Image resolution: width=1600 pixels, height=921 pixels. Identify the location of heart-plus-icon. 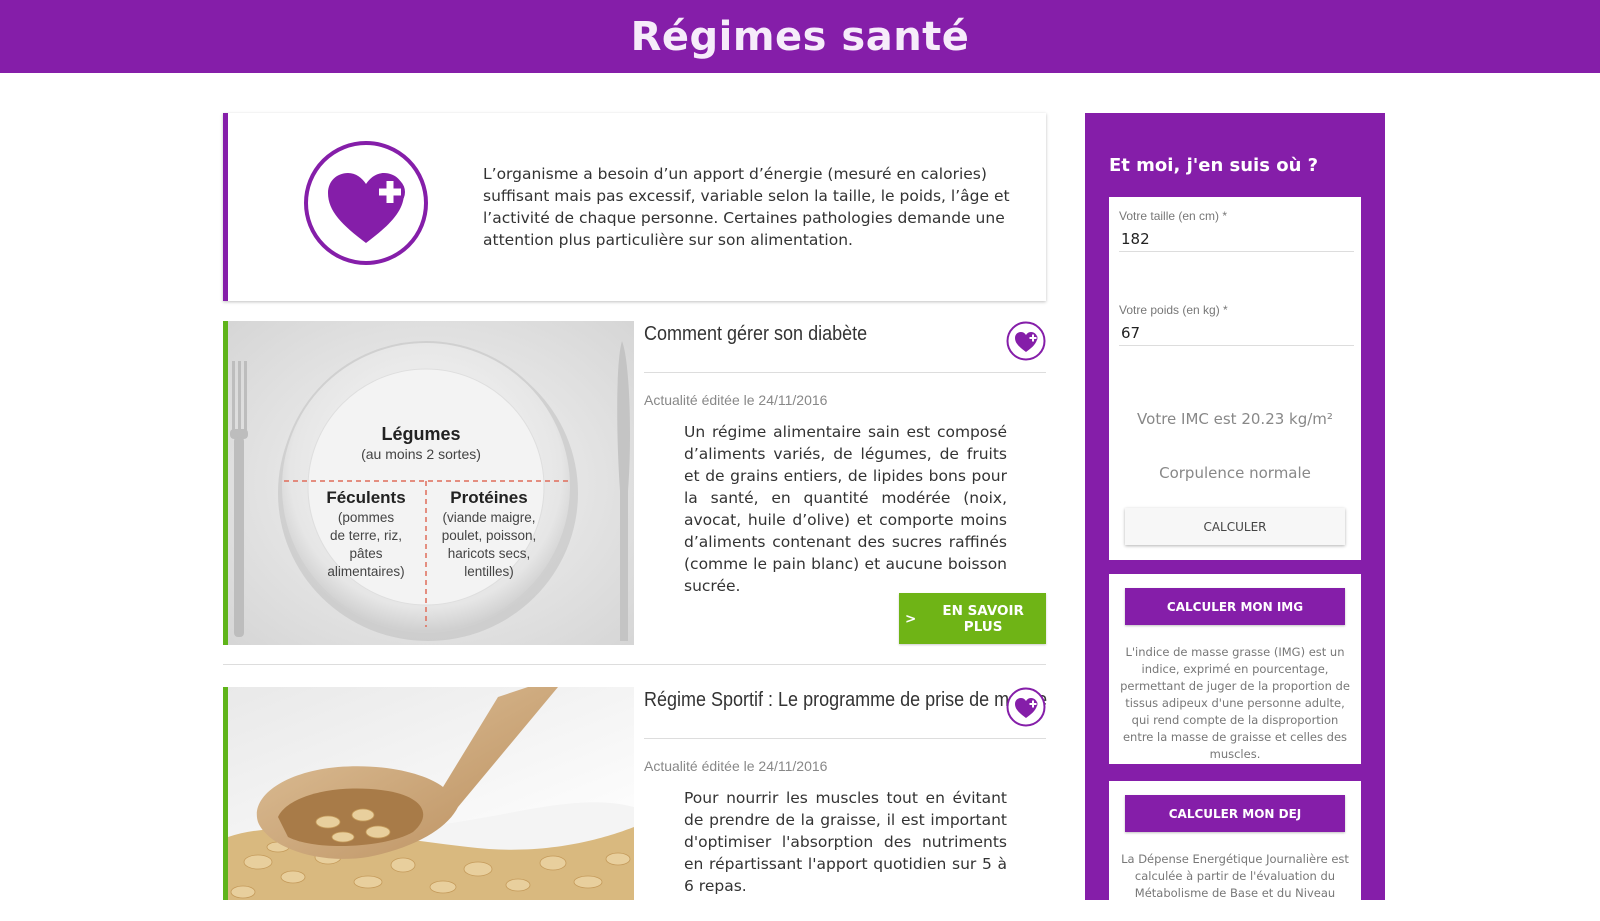
(366, 203).